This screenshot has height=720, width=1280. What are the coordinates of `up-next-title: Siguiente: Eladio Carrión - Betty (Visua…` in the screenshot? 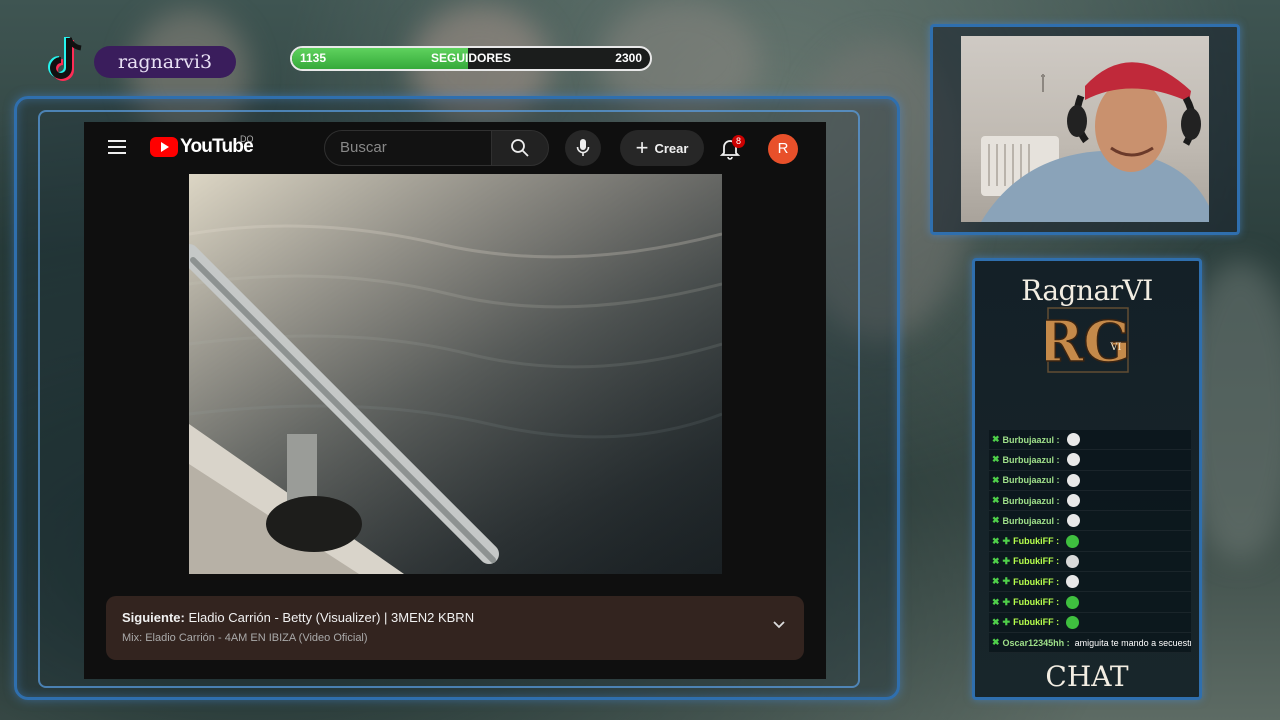 It's located at (298, 617).